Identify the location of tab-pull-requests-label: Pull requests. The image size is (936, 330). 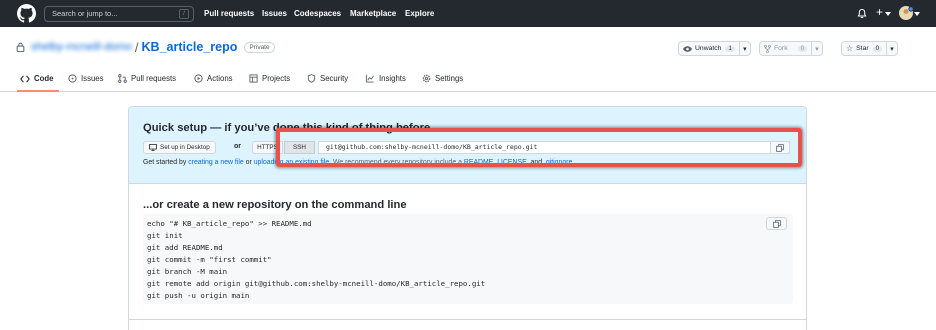
(154, 78).